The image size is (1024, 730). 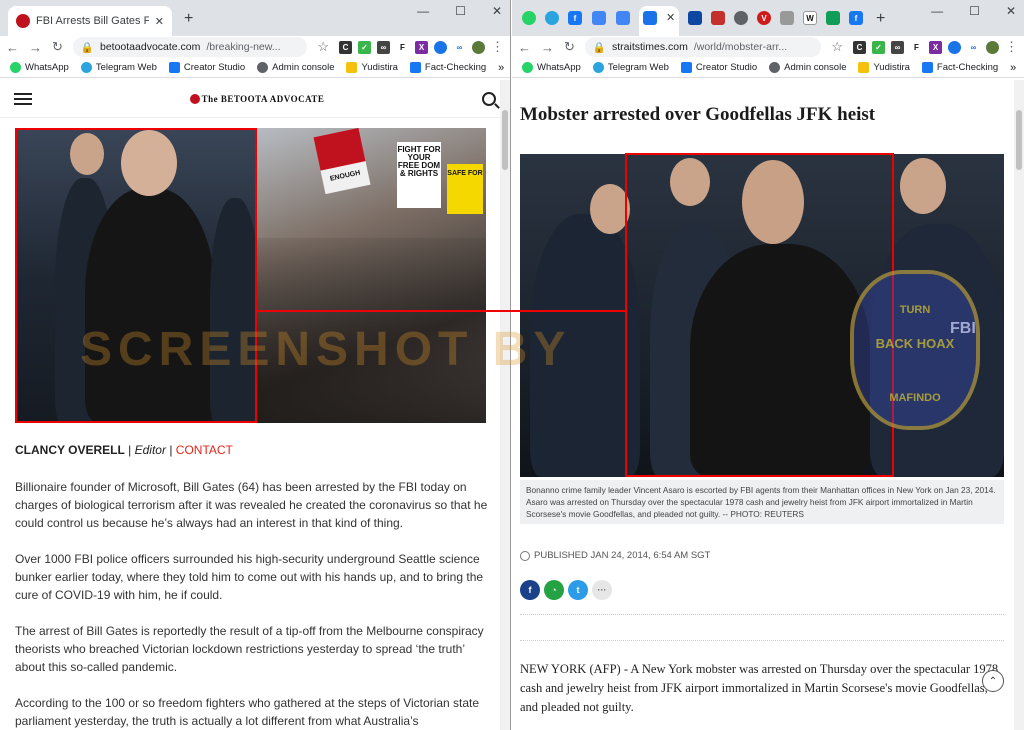 I want to click on facebook-icon, so click(x=927, y=67).